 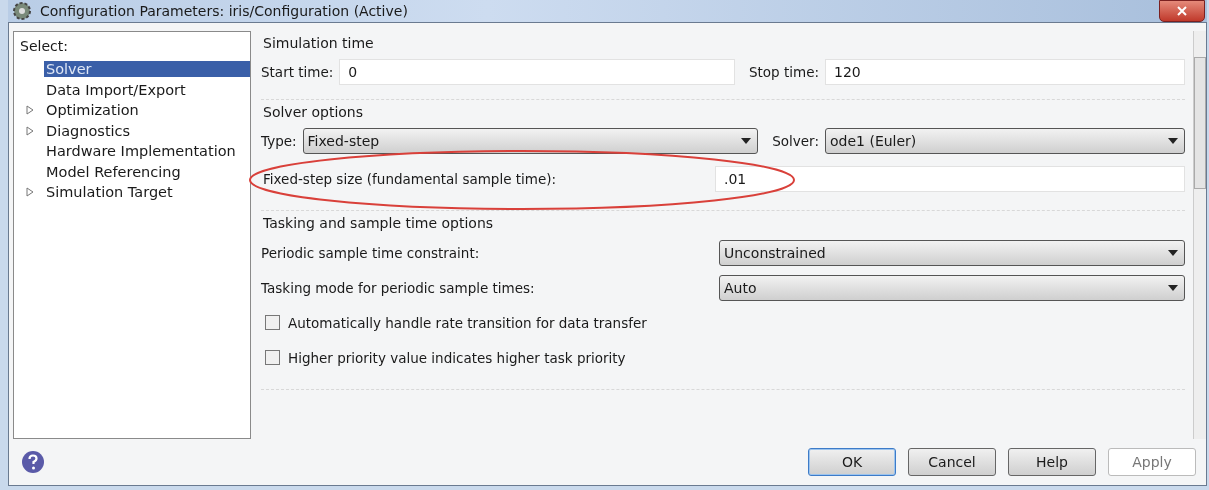 I want to click on field-label: Start time:, so click(x=297, y=72).